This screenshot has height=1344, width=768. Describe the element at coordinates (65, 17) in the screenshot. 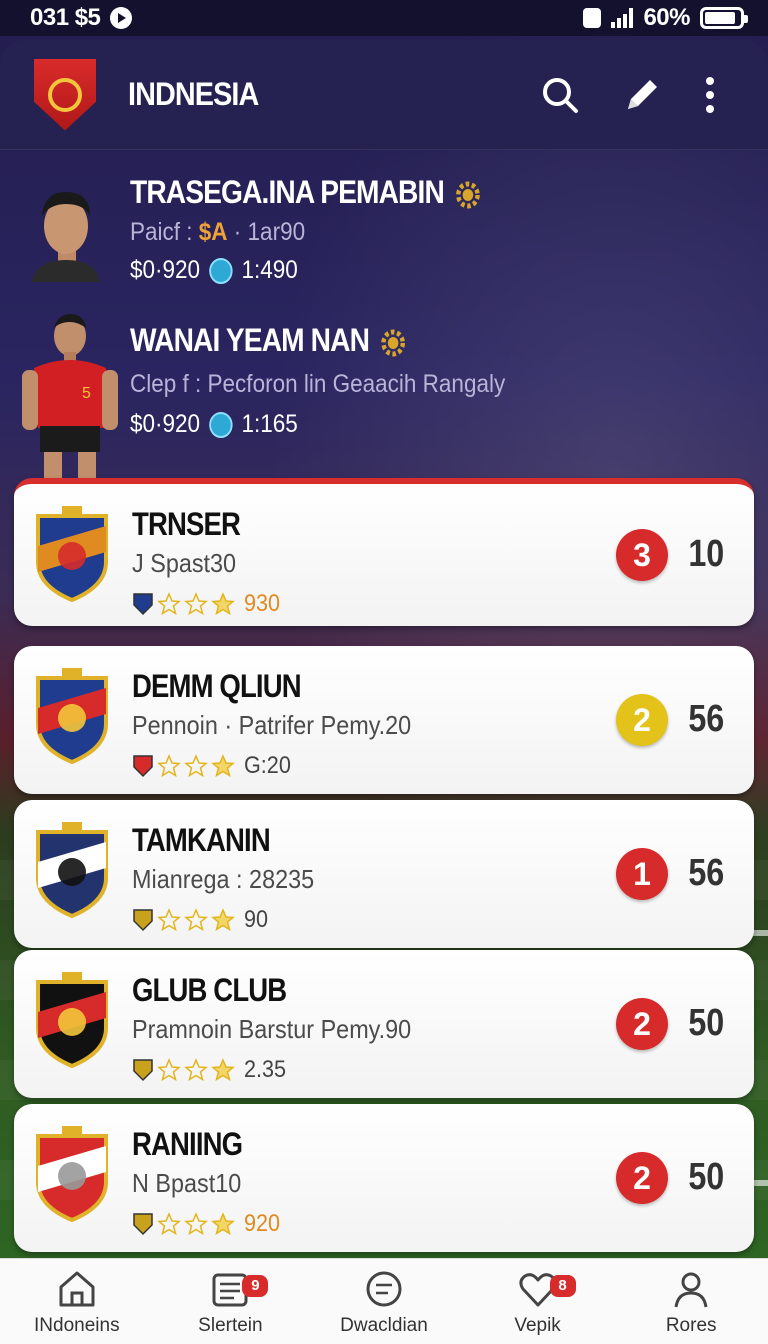

I see `status-time: 031 $5` at that location.